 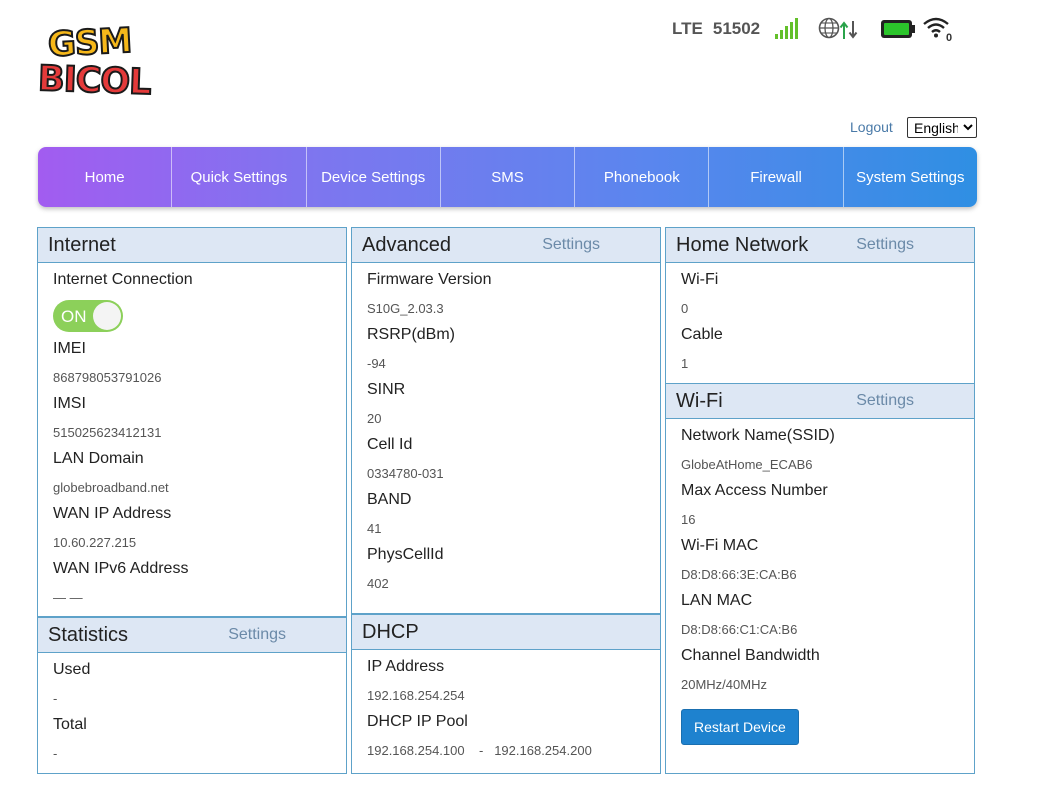 I want to click on logo-line-1: GSM, so click(x=89, y=43).